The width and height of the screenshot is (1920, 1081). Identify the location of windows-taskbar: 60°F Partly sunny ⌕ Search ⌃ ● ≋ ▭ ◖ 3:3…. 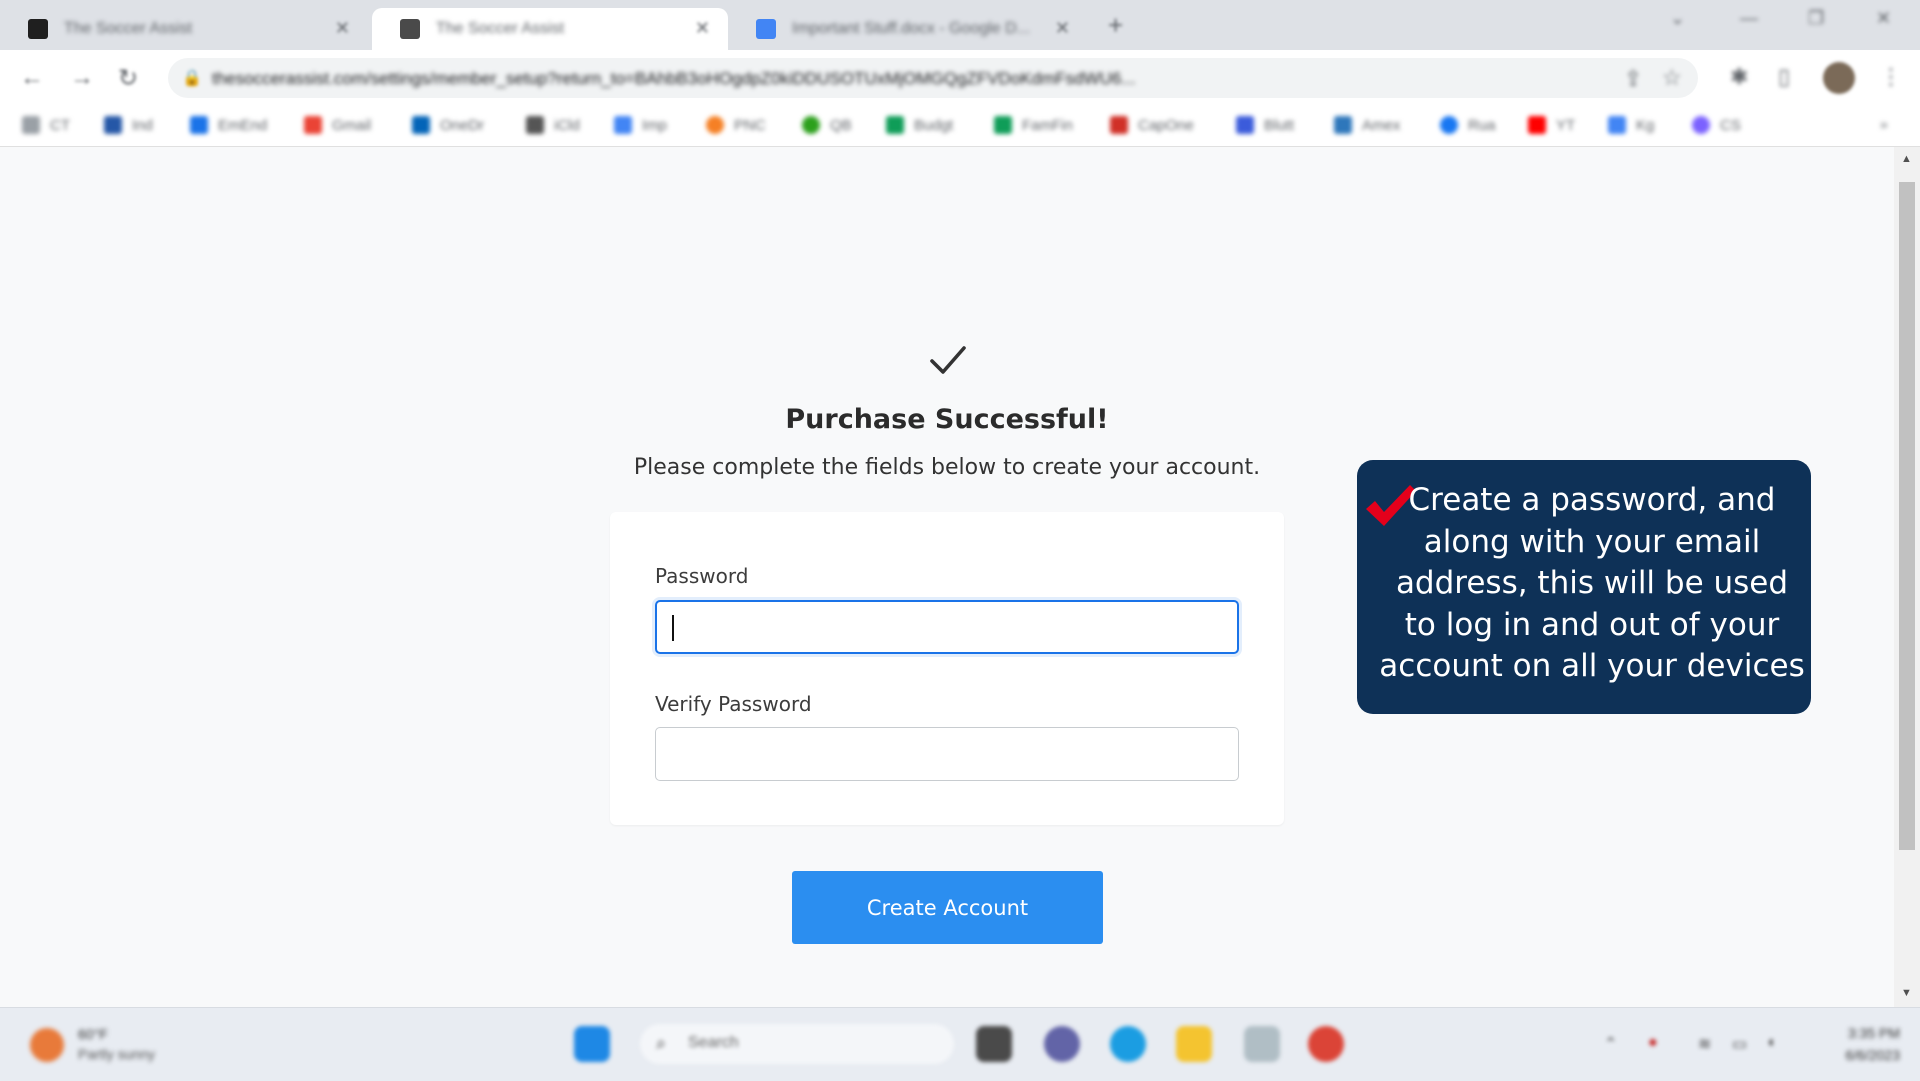
(960, 1044).